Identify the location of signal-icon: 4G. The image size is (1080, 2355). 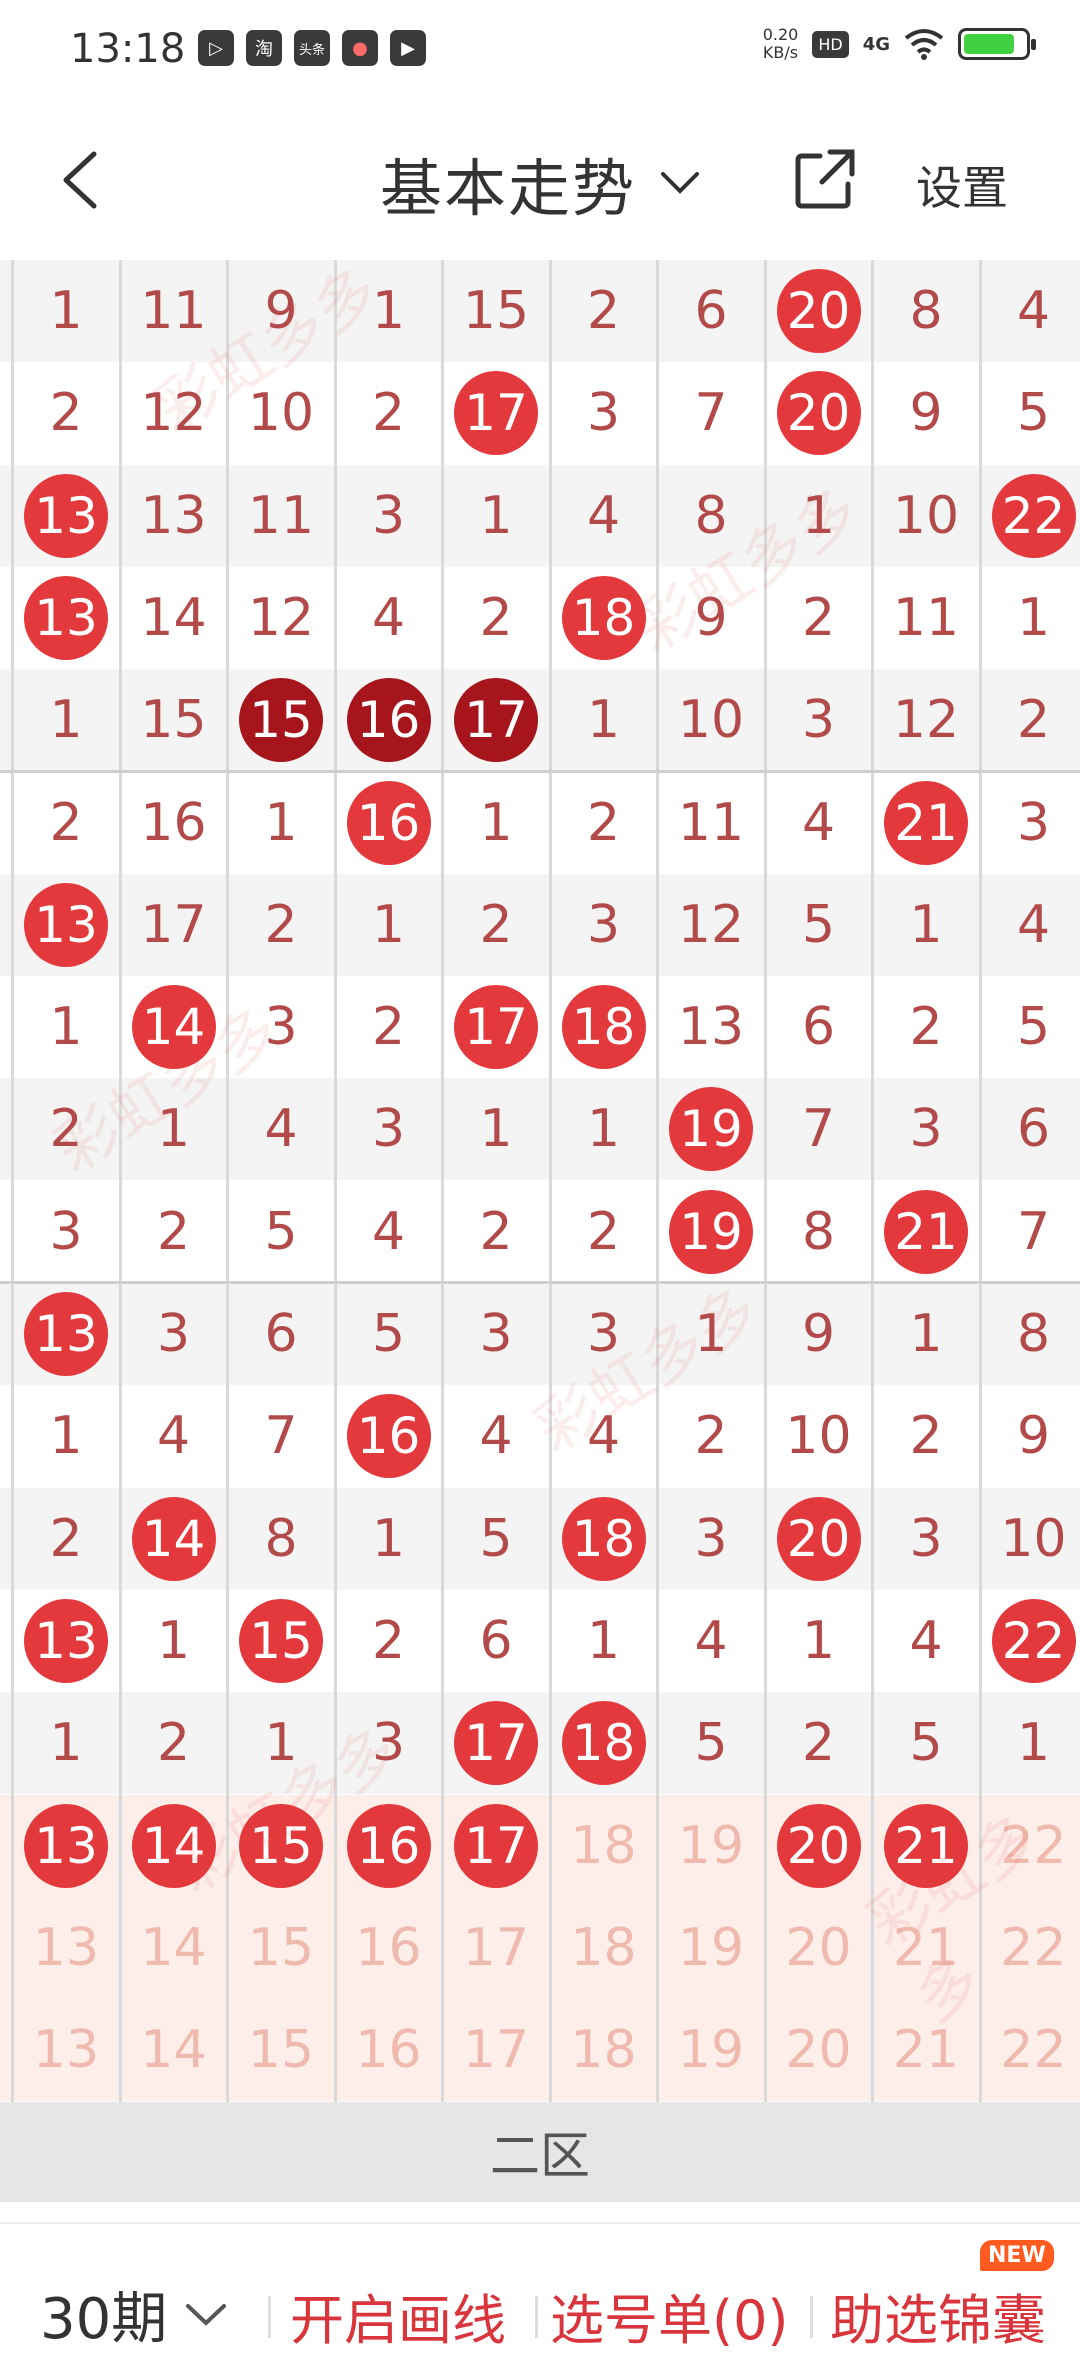
(876, 44).